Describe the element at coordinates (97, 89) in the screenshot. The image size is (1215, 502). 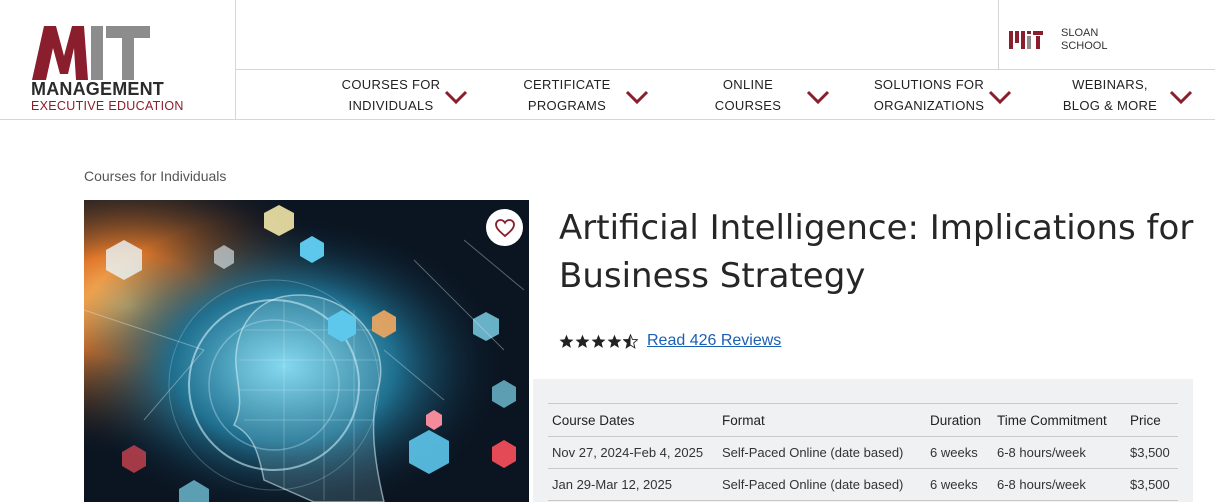
I see `logo-management-text: MANAGEMENT` at that location.